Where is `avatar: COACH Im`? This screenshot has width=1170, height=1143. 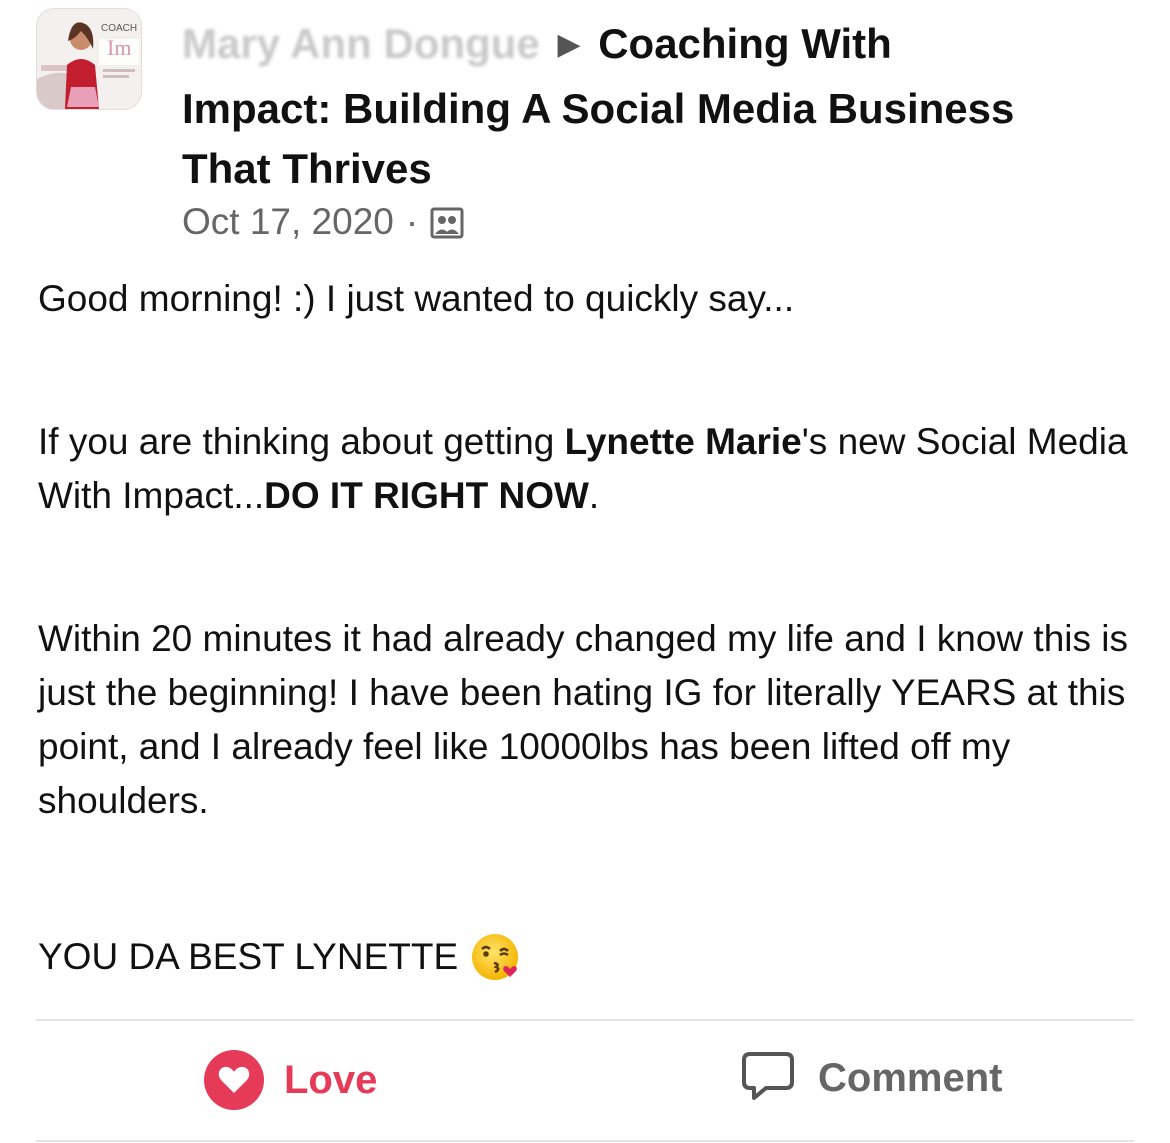 avatar: COACH Im is located at coordinates (89, 59).